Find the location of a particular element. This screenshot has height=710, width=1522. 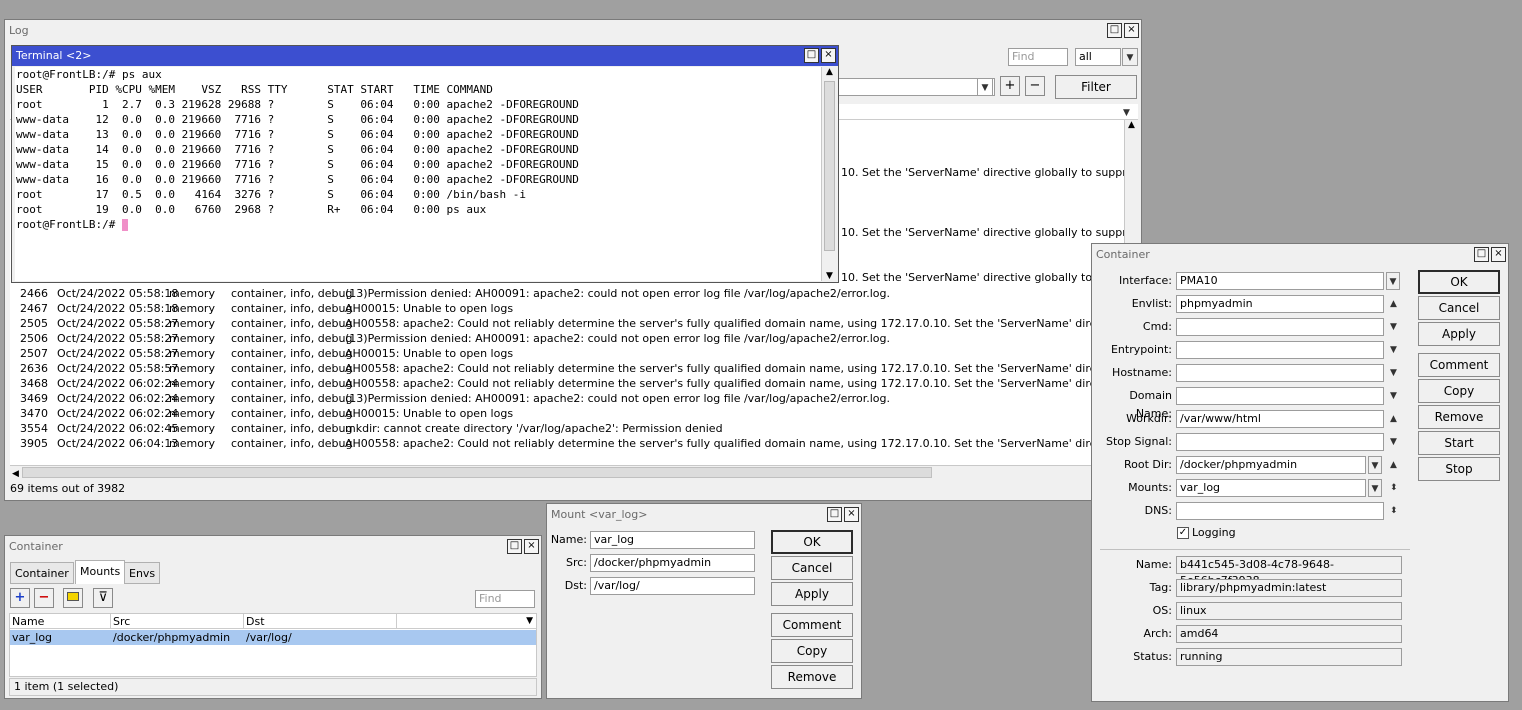

mount-name-field: var_log is located at coordinates (672, 540).